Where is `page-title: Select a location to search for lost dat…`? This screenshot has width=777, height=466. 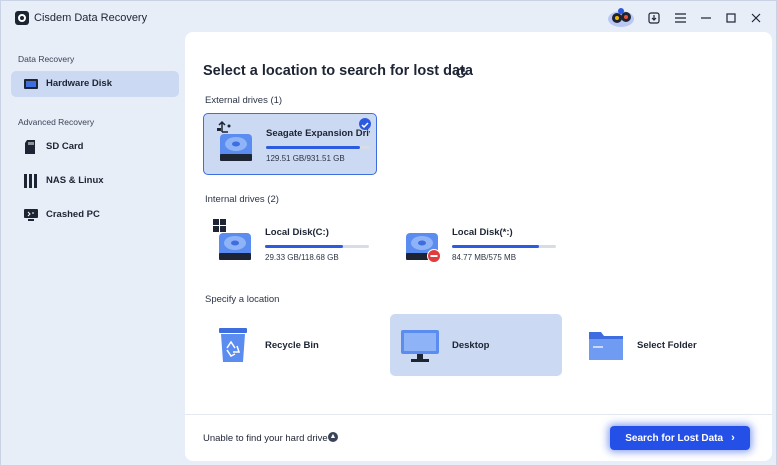 page-title: Select a location to search for lost dat… is located at coordinates (338, 71).